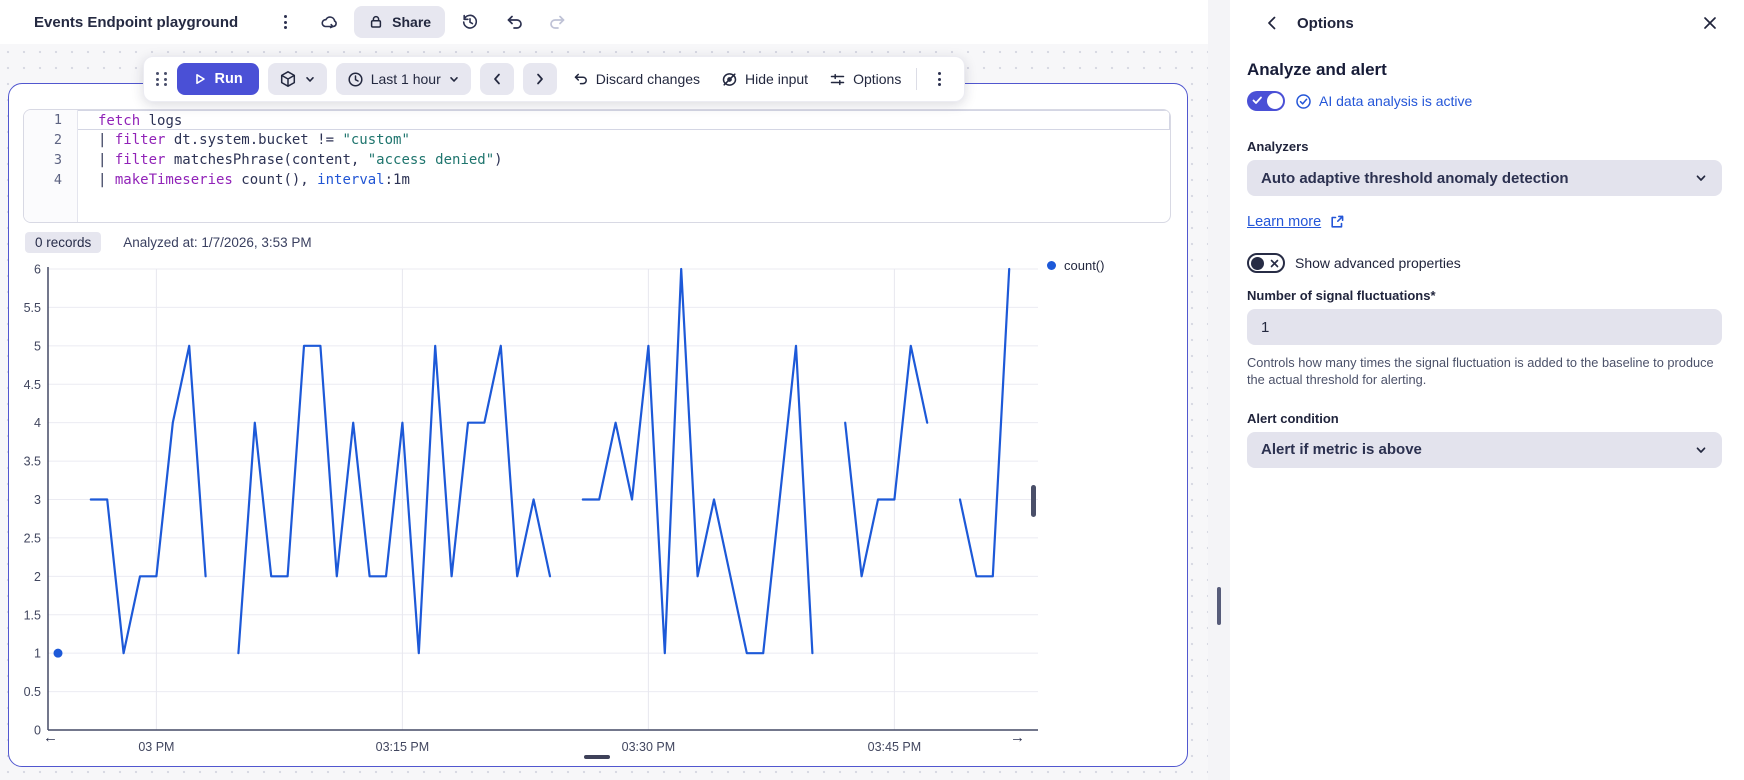 Image resolution: width=1744 pixels, height=780 pixels. Describe the element at coordinates (1303, 101) in the screenshot. I see `check-circle-icon` at that location.